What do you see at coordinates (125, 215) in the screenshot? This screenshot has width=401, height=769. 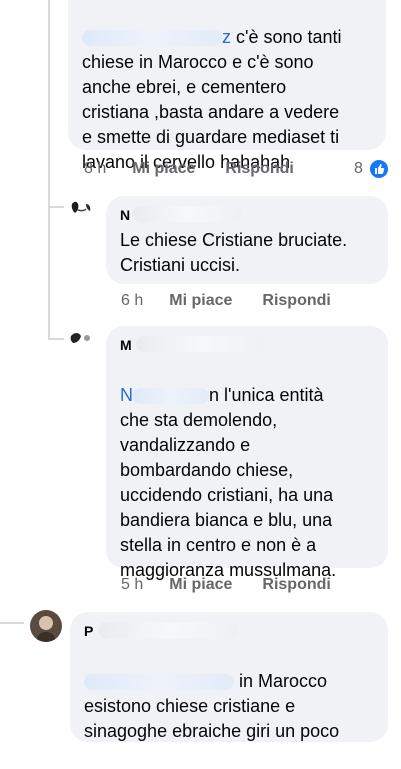 I see `author-name: N` at bounding box center [125, 215].